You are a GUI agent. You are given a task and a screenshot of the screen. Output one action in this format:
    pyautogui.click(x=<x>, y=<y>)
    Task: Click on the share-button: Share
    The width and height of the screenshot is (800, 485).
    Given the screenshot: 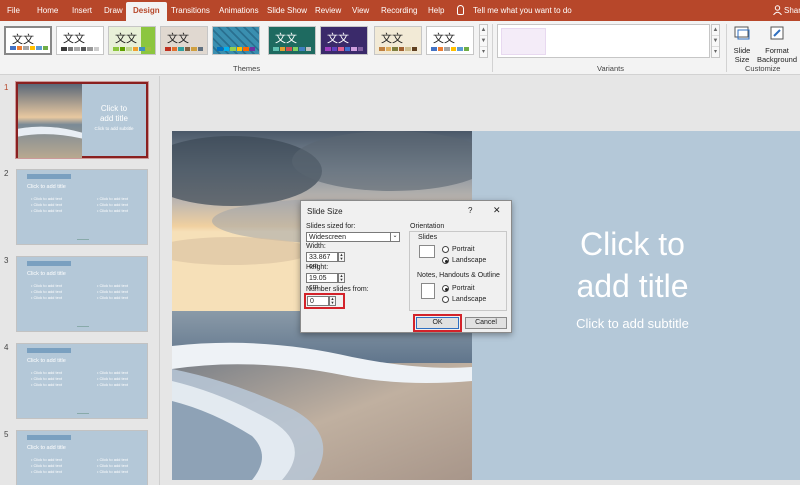 What is the action you would take?
    pyautogui.click(x=792, y=10)
    